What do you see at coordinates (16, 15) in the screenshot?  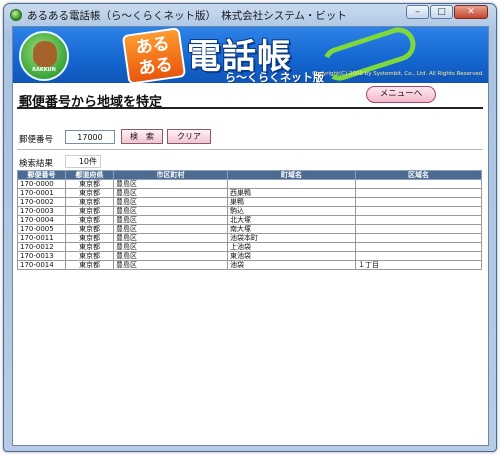 I see `app-icon` at bounding box center [16, 15].